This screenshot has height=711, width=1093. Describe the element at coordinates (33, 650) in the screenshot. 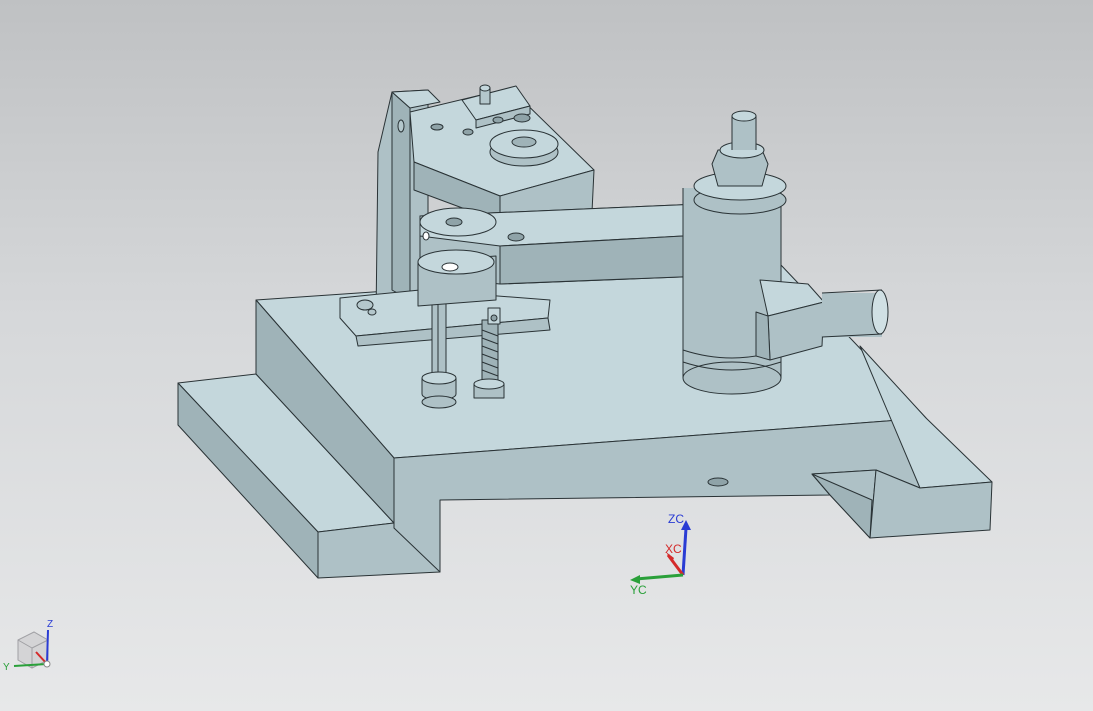

I see `view-cube-icon` at that location.